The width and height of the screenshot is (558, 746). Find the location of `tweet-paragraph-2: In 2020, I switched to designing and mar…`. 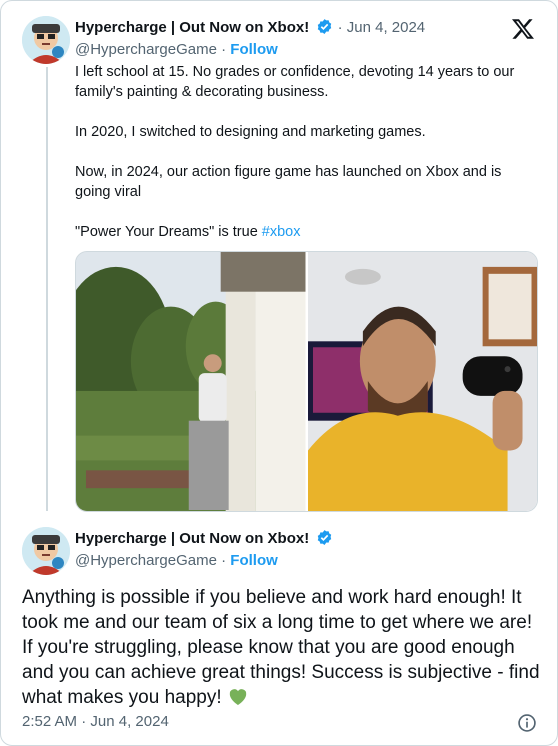

tweet-paragraph-2: In 2020, I switched to designing and mar… is located at coordinates (250, 132).